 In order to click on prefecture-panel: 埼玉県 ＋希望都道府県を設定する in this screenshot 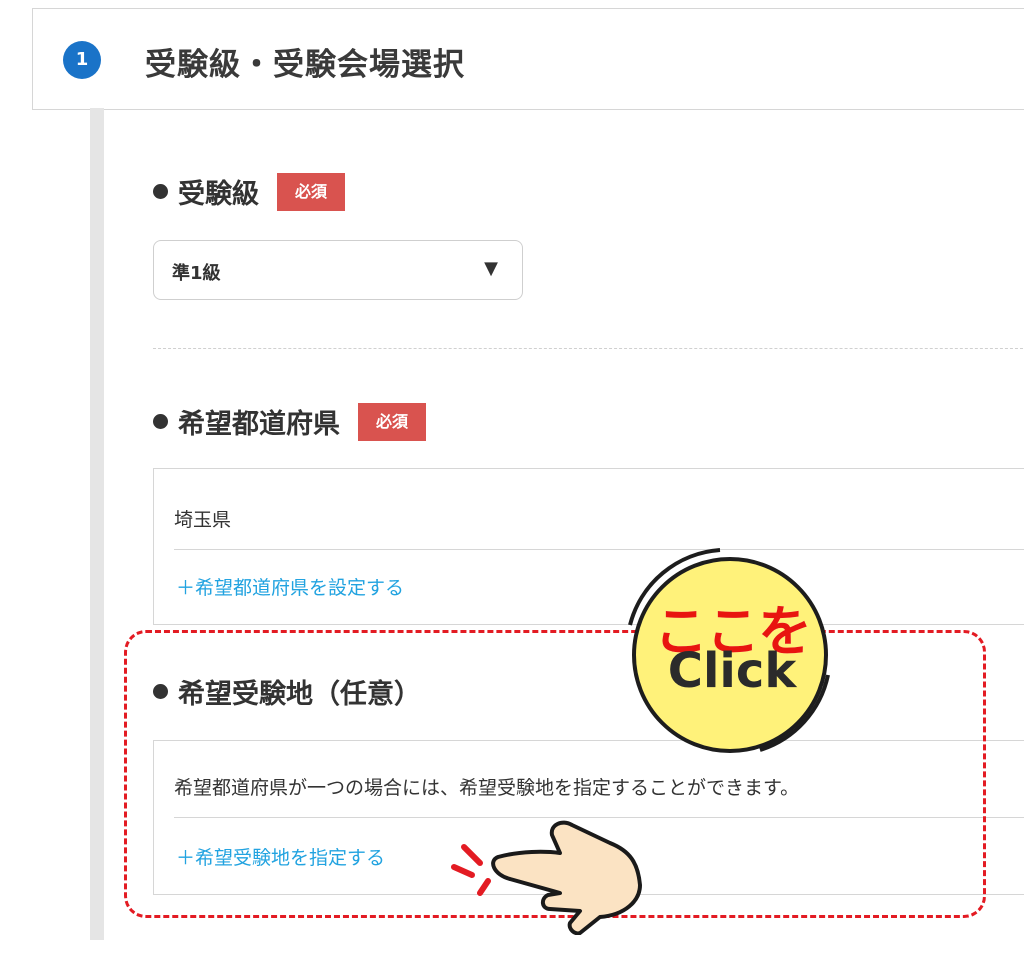, I will do `click(588, 546)`.